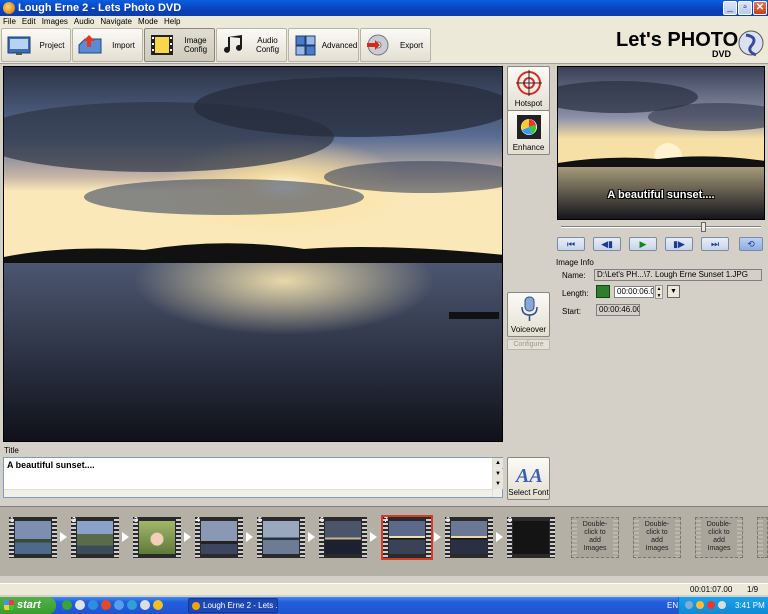  I want to click on film-slot: 8, so click(469, 537).